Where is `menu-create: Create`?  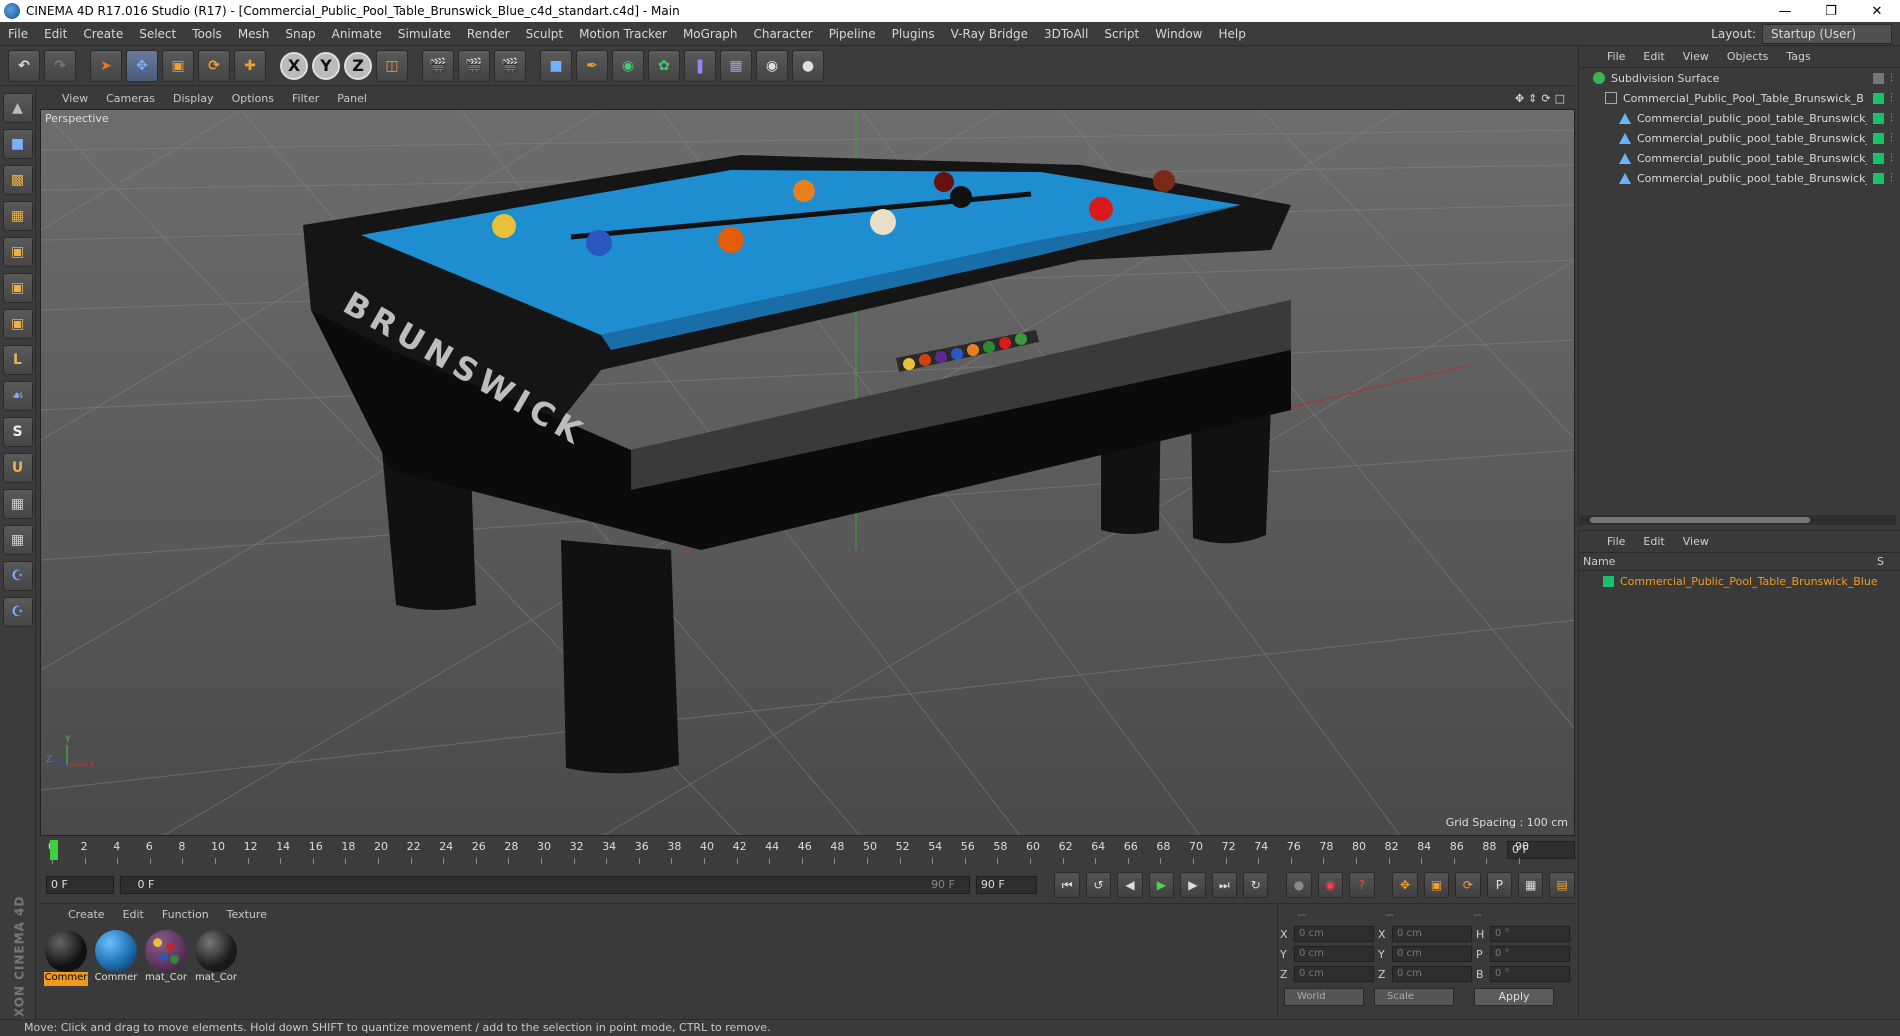 menu-create: Create is located at coordinates (103, 34).